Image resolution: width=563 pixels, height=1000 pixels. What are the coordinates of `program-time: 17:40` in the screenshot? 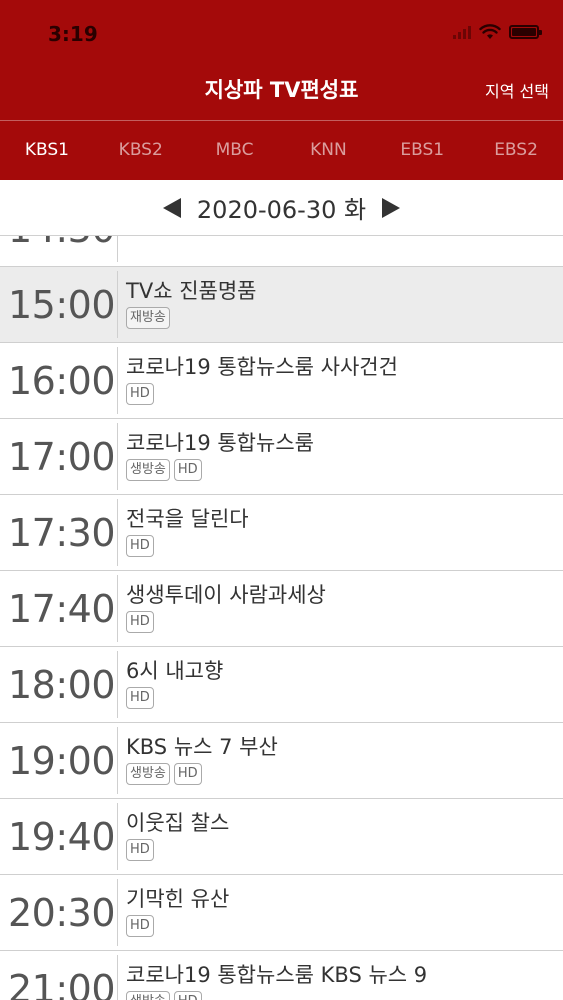 It's located at (62, 609).